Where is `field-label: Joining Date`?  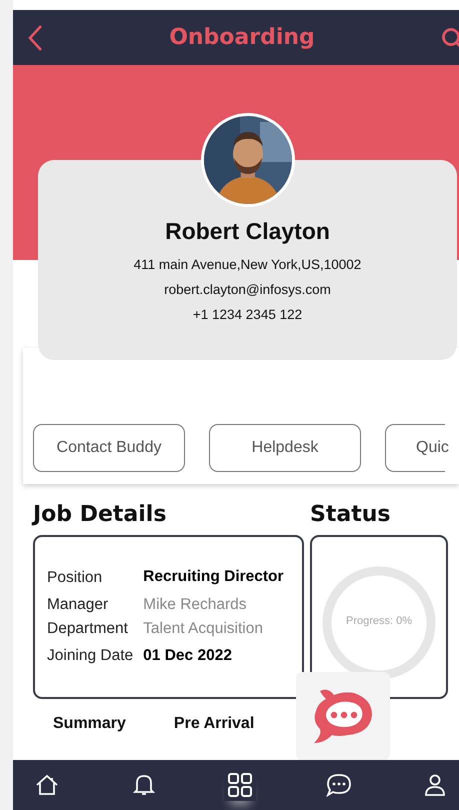 field-label: Joining Date is located at coordinates (90, 656).